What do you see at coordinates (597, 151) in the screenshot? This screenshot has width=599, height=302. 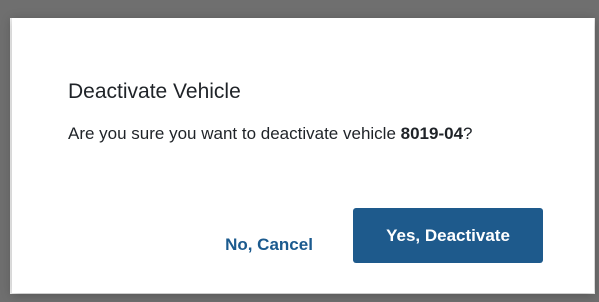 I see `modal-backdrop-right` at bounding box center [597, 151].